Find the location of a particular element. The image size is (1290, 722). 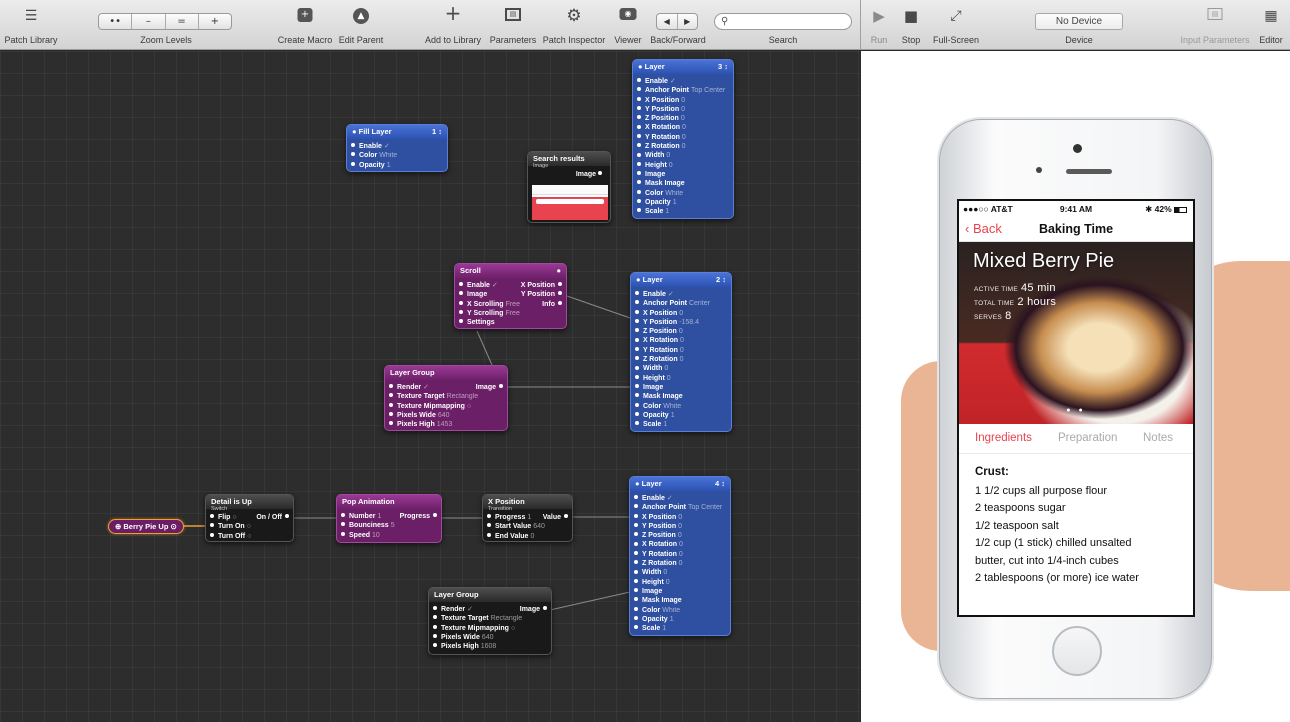

input-port-end-value: End Value 0 is located at coordinates (527, 536).